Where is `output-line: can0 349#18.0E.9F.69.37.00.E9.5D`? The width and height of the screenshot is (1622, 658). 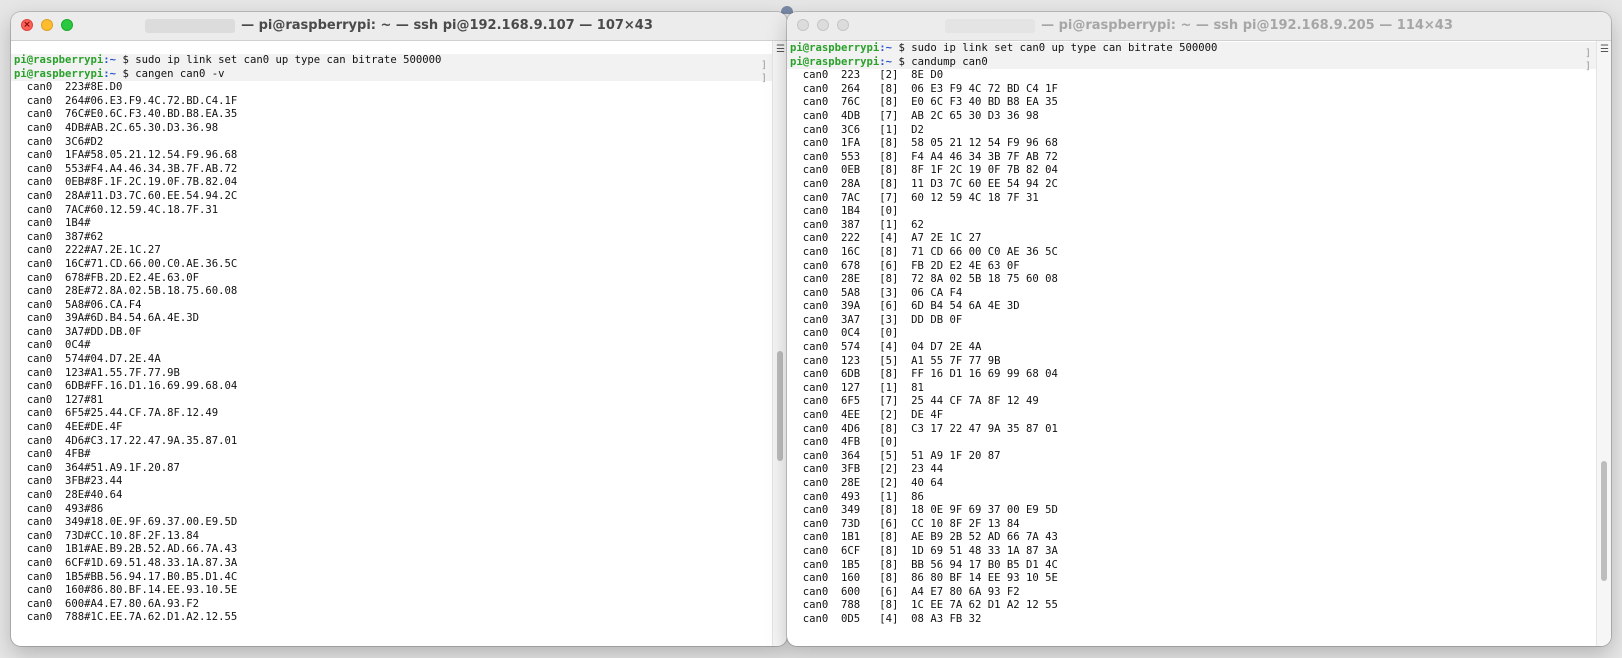 output-line: can0 349#18.0E.9F.69.37.00.E9.5D is located at coordinates (126, 522).